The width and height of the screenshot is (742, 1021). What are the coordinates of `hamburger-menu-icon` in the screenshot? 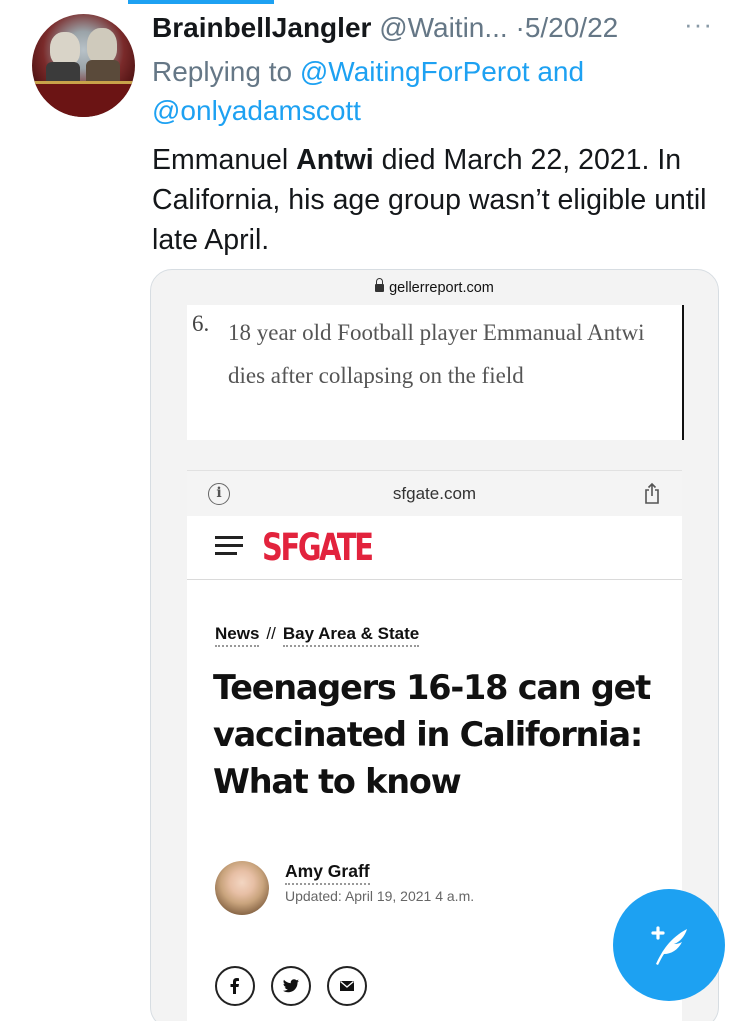 It's located at (229, 546).